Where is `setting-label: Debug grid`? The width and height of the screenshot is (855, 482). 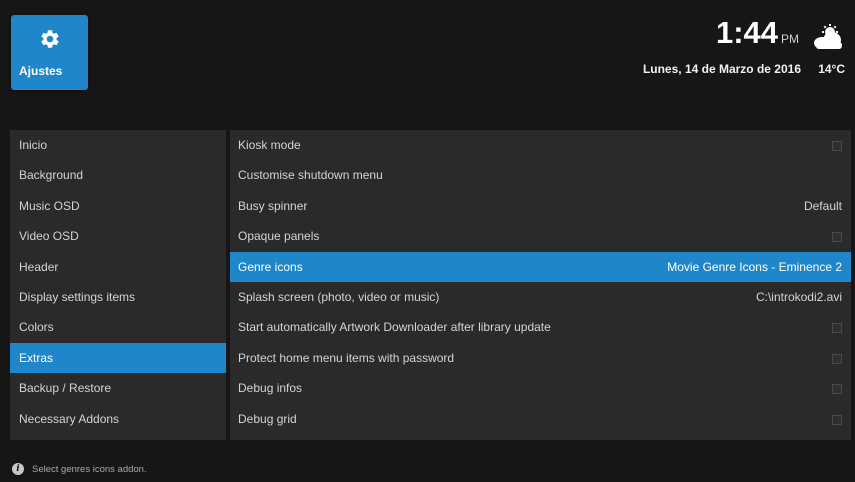
setting-label: Debug grid is located at coordinates (267, 418).